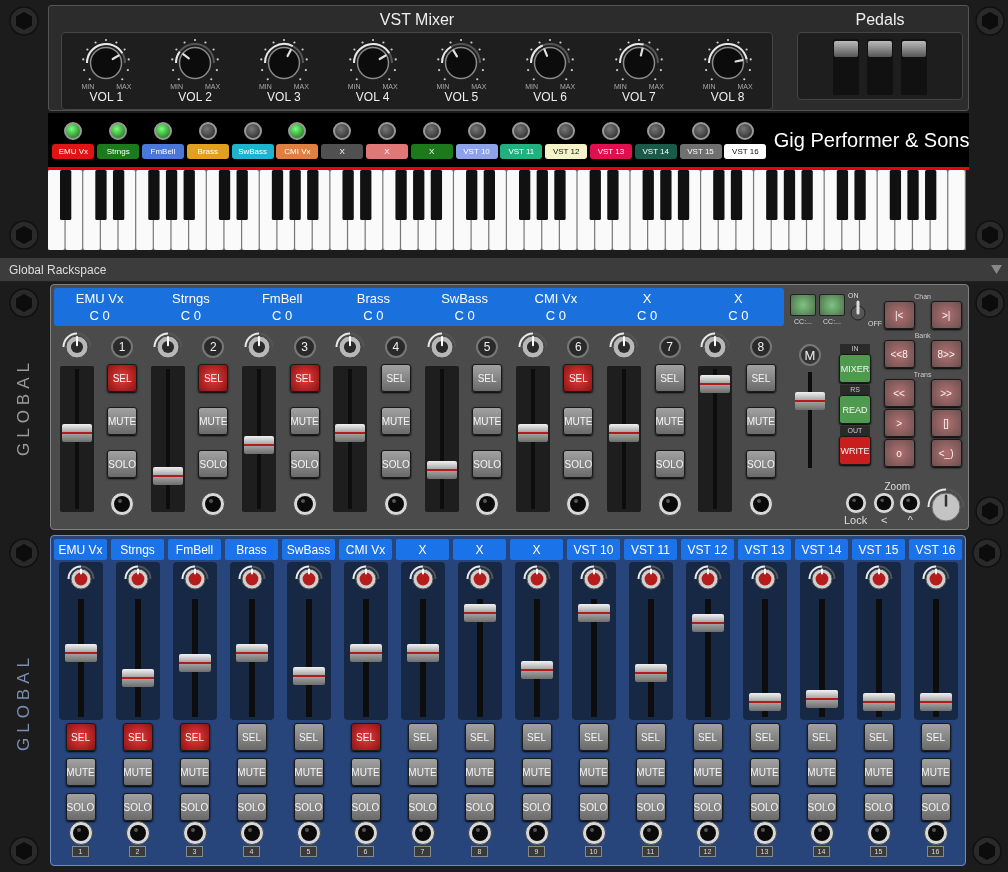 This screenshot has height=872, width=1008. Describe the element at coordinates (946, 423) in the screenshot. I see `transport-button: []` at that location.